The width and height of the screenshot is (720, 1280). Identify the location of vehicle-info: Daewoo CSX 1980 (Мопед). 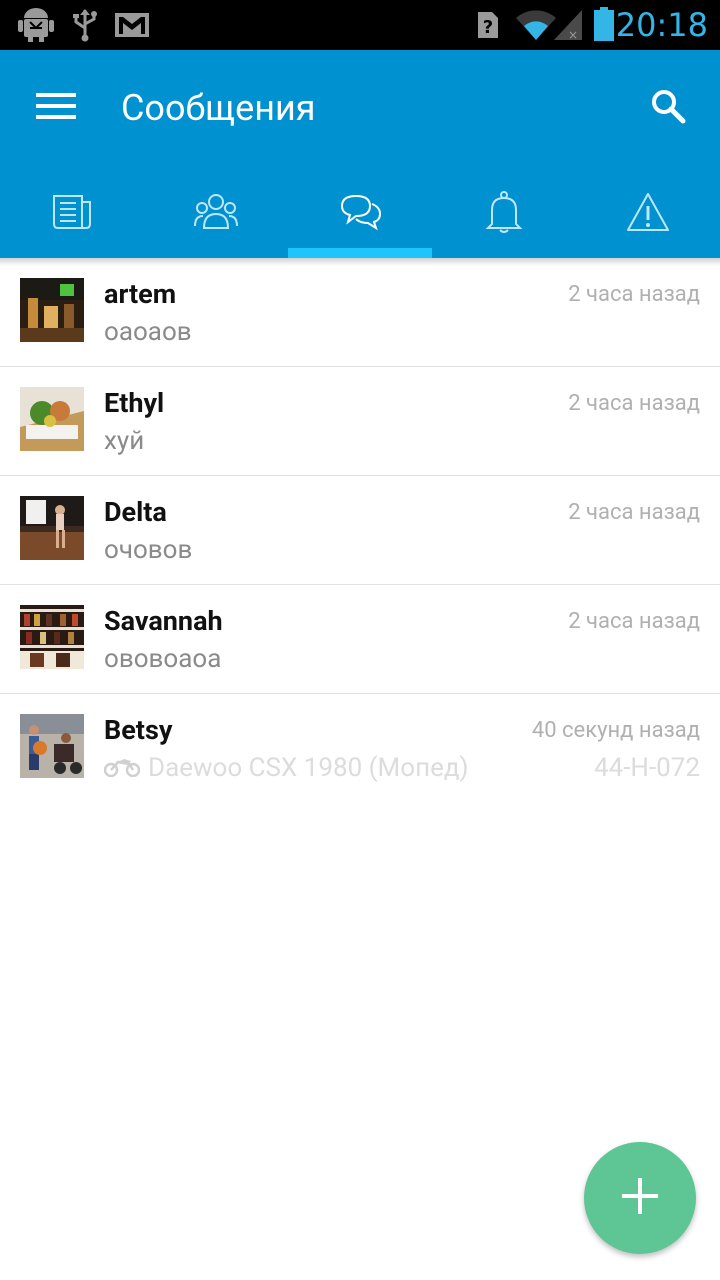
(286, 768).